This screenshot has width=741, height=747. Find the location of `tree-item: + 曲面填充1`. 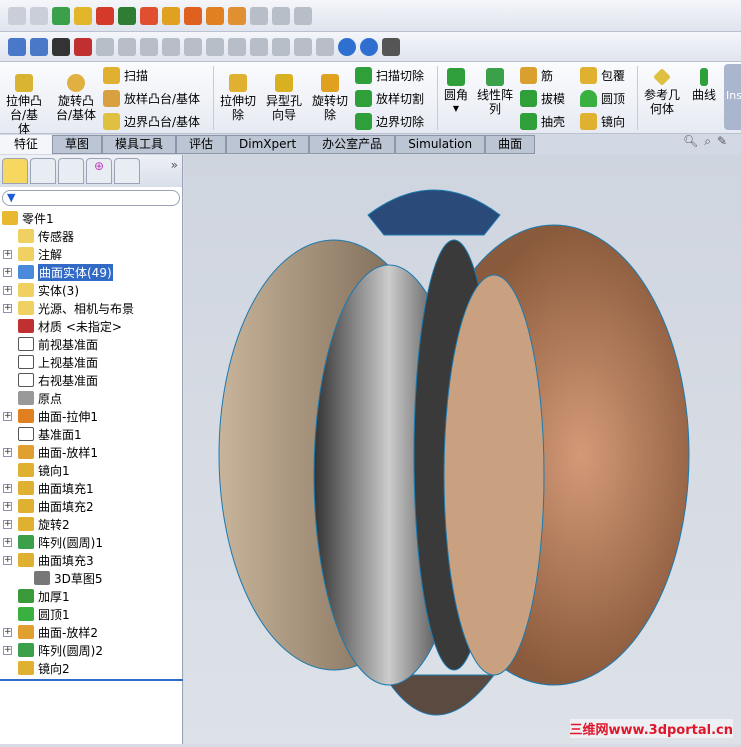

tree-item: + 曲面填充1 is located at coordinates (48, 488).